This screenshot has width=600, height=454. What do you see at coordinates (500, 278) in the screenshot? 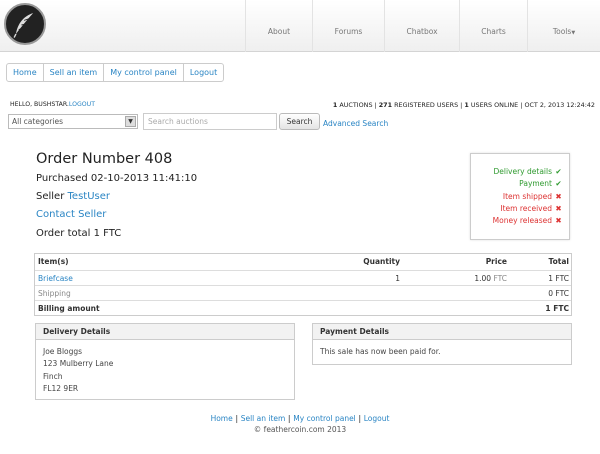
I see `item-price-unit: FTC` at bounding box center [500, 278].